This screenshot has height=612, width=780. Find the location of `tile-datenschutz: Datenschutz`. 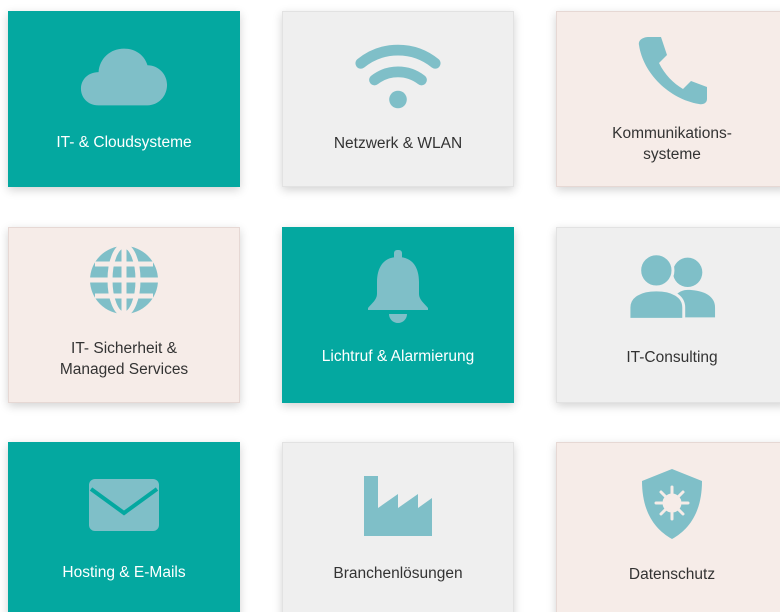

tile-datenschutz: Datenschutz is located at coordinates (668, 527).